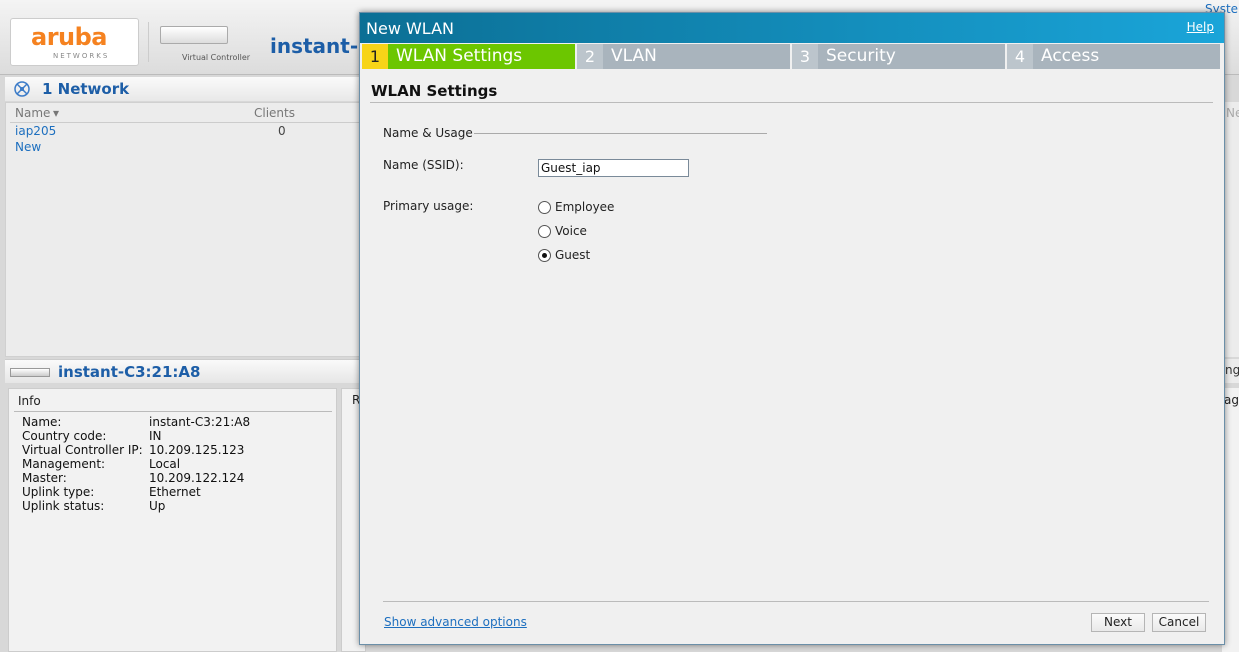  What do you see at coordinates (64, 464) in the screenshot?
I see `info-label: Management:` at bounding box center [64, 464].